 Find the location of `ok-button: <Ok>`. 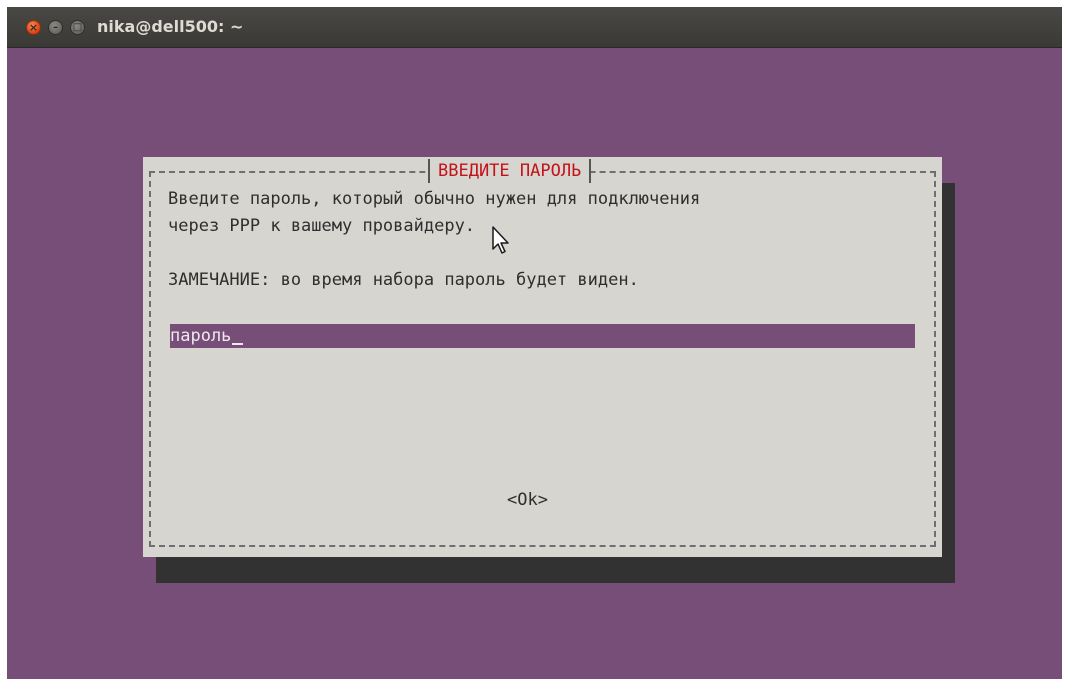

ok-button: <Ok> is located at coordinates (527, 500).